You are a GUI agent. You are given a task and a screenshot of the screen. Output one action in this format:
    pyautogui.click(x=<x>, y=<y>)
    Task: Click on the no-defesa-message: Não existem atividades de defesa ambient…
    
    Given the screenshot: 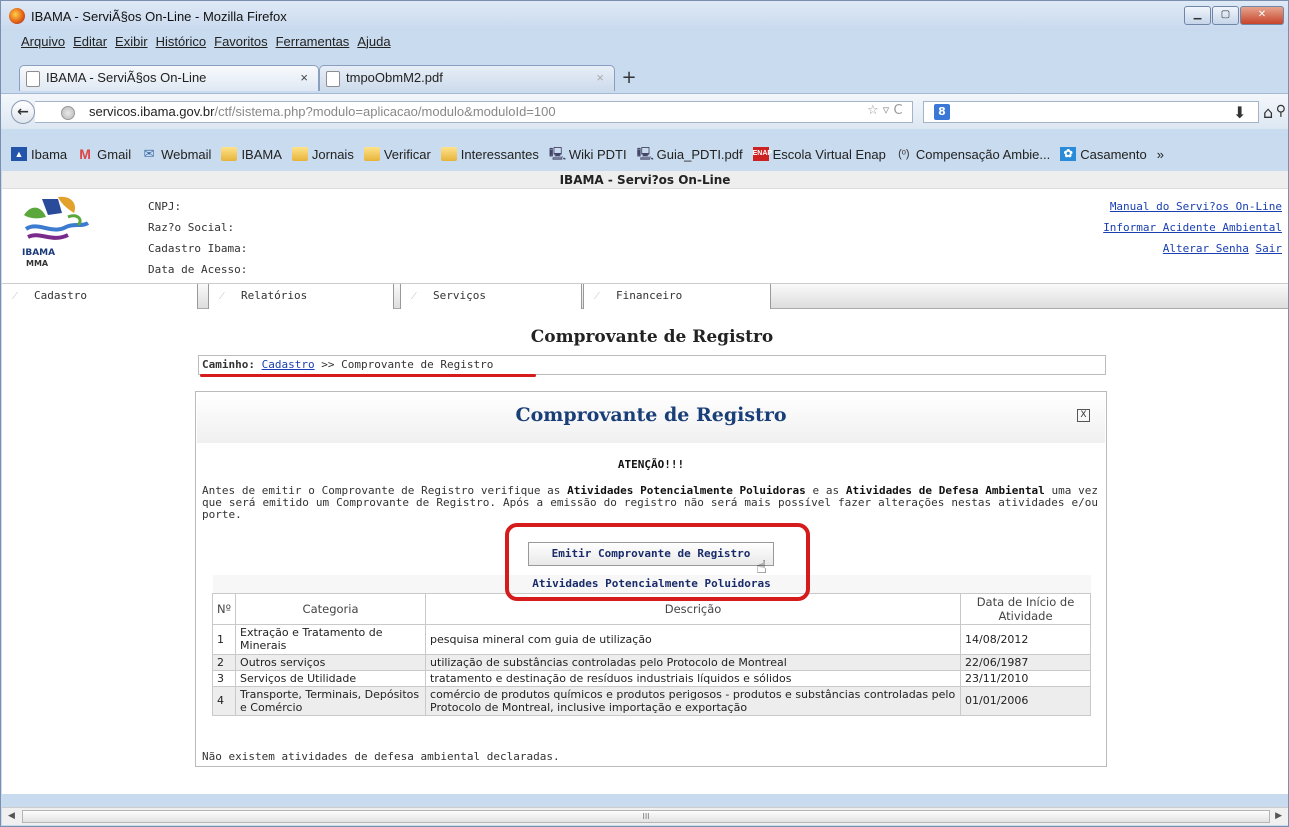 What is the action you would take?
    pyautogui.click(x=381, y=756)
    